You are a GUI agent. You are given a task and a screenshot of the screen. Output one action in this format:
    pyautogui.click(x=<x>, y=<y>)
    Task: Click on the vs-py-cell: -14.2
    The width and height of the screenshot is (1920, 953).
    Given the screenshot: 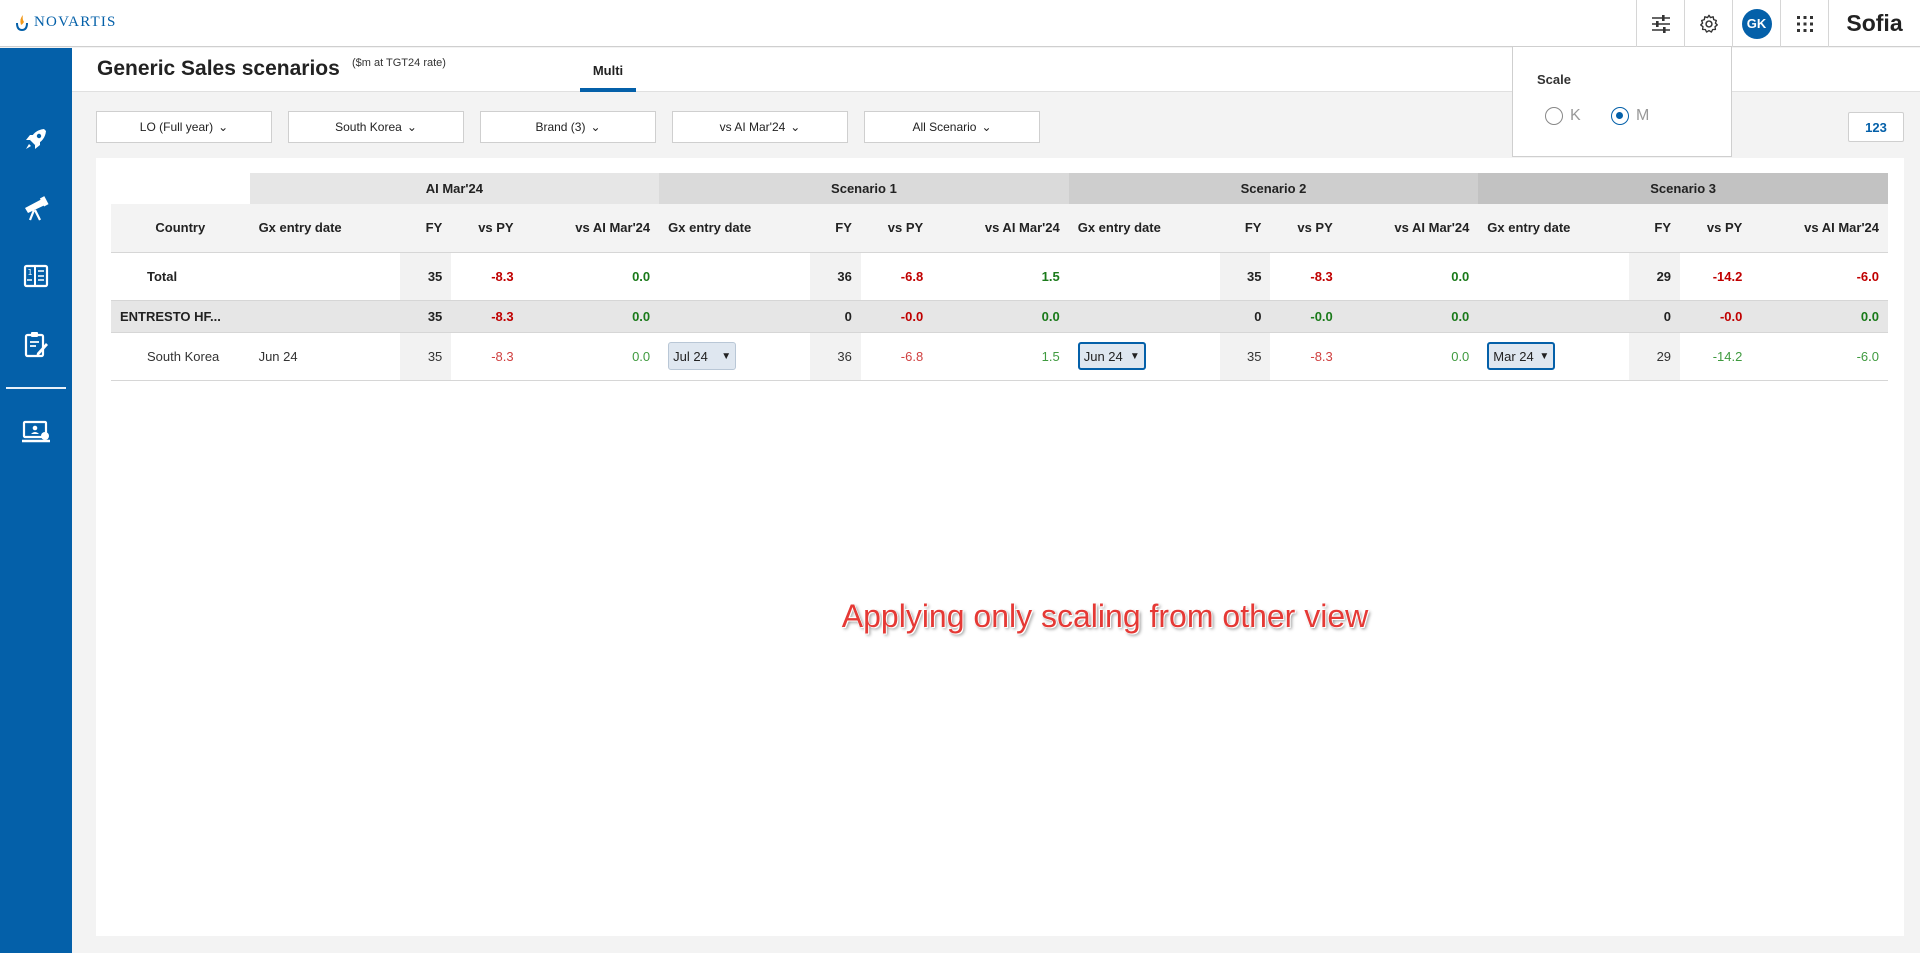 What is the action you would take?
    pyautogui.click(x=1716, y=356)
    